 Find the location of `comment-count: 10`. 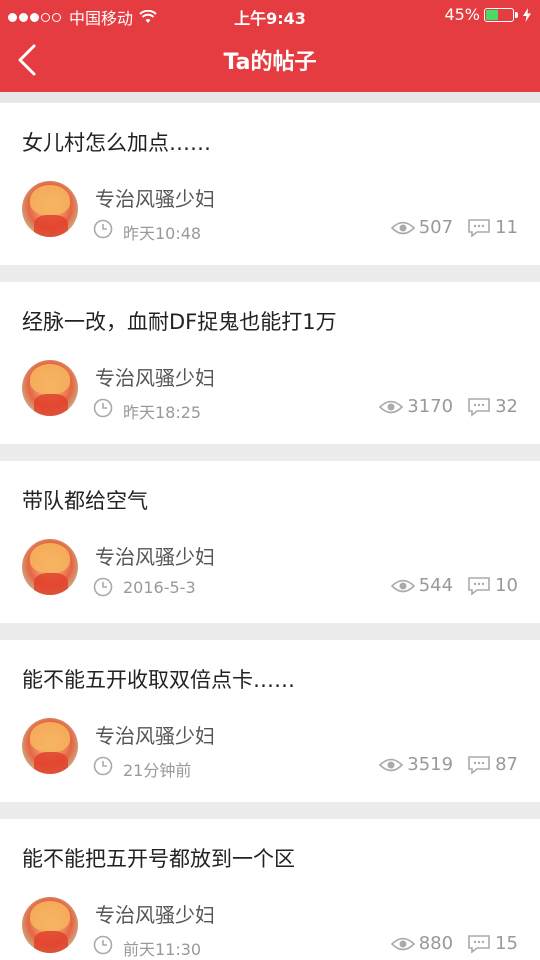

comment-count: 10 is located at coordinates (506, 585).